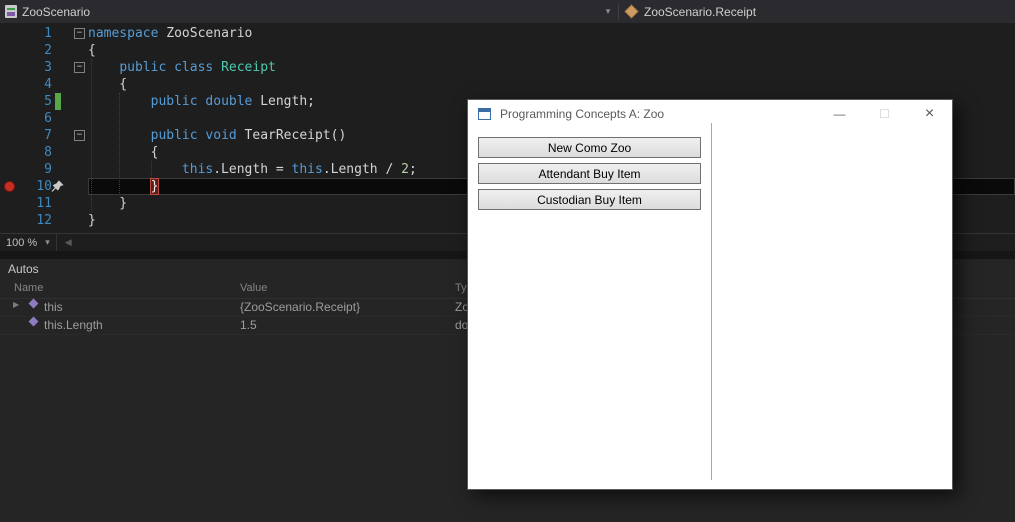 Image resolution: width=1015 pixels, height=522 pixels. I want to click on maximize-button: ☐, so click(884, 114).